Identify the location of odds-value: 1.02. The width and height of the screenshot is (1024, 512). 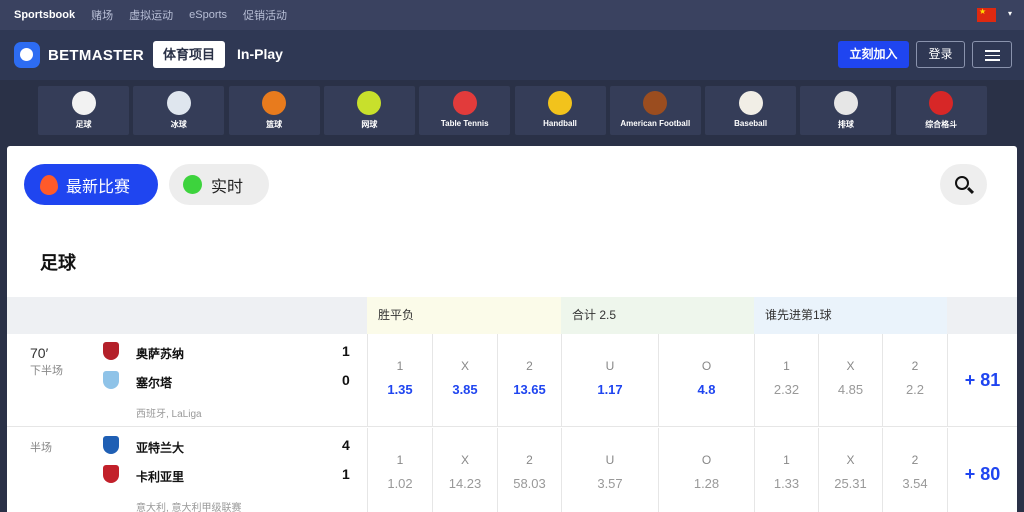
(400, 483).